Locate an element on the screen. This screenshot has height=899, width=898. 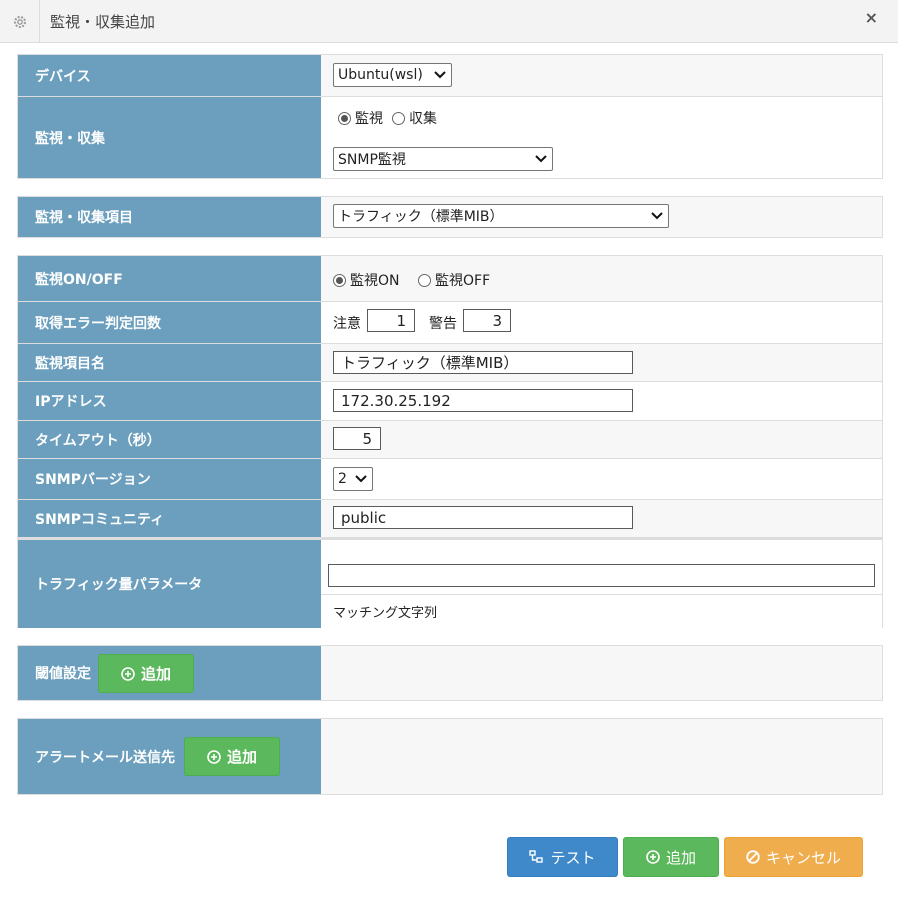
item-row: 監視・収集項目 トラフィック（標準MIB） is located at coordinates (450, 217).